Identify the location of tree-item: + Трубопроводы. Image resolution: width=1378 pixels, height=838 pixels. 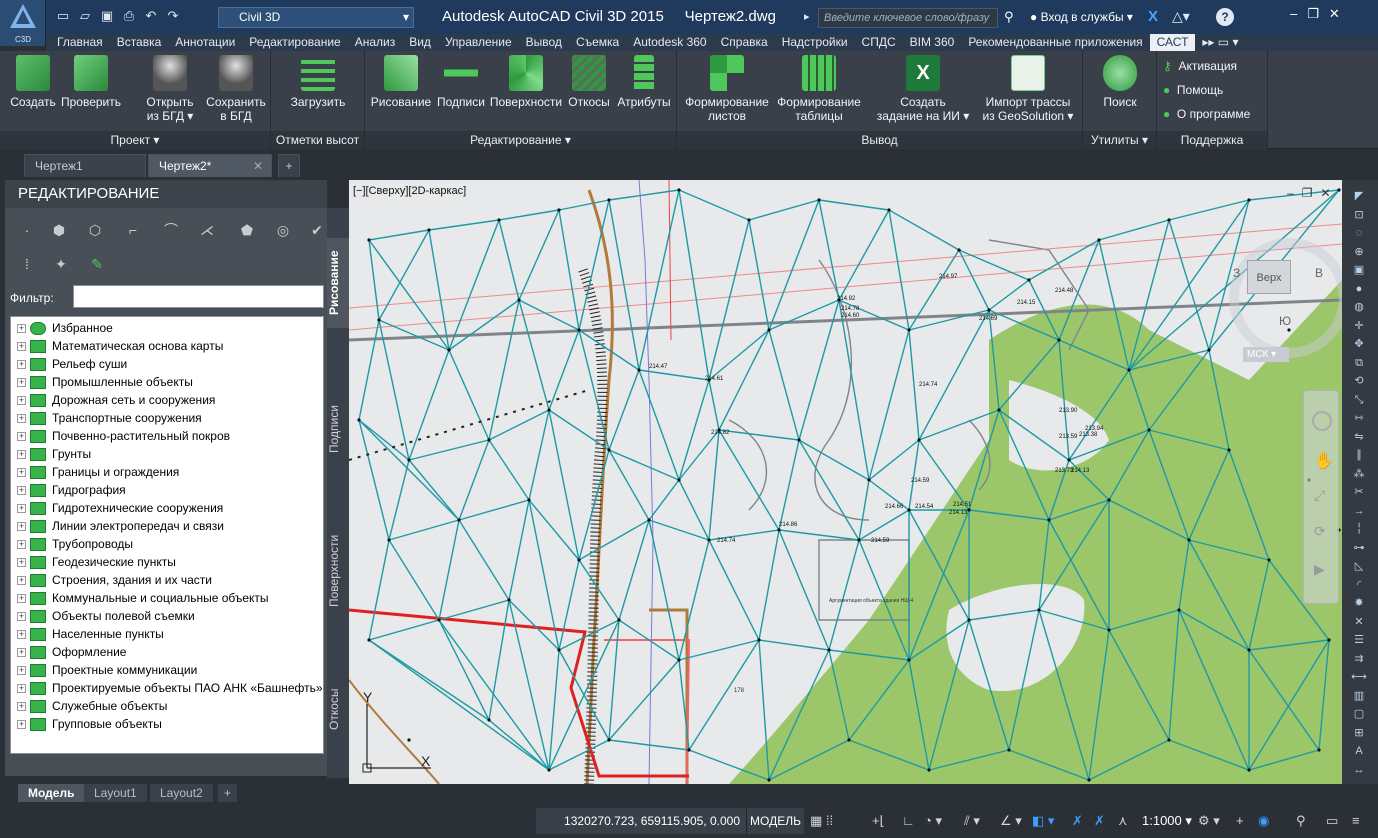
(75, 544).